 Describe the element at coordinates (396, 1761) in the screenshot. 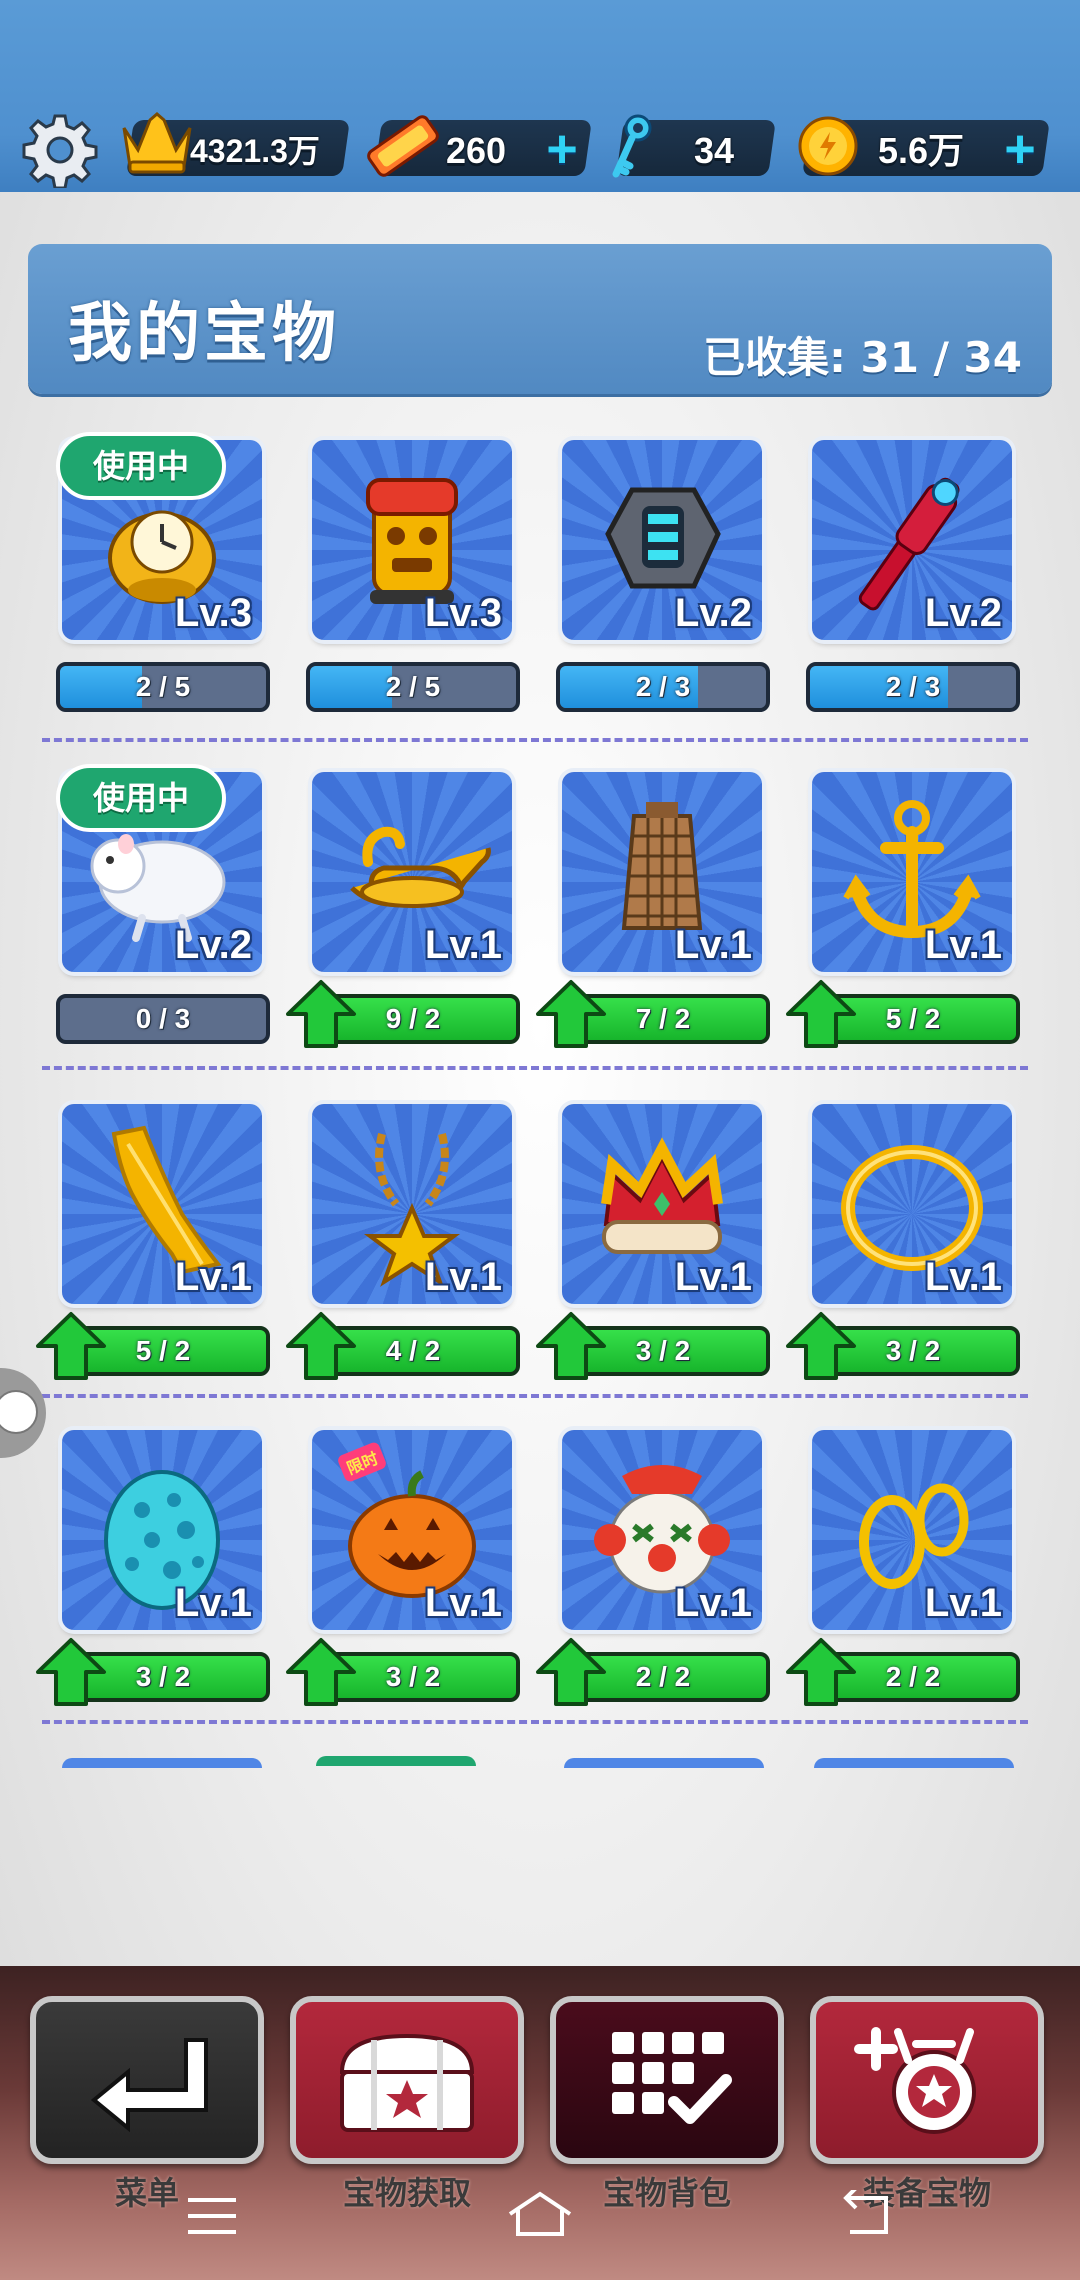

I see `in-use-badge-peek` at that location.